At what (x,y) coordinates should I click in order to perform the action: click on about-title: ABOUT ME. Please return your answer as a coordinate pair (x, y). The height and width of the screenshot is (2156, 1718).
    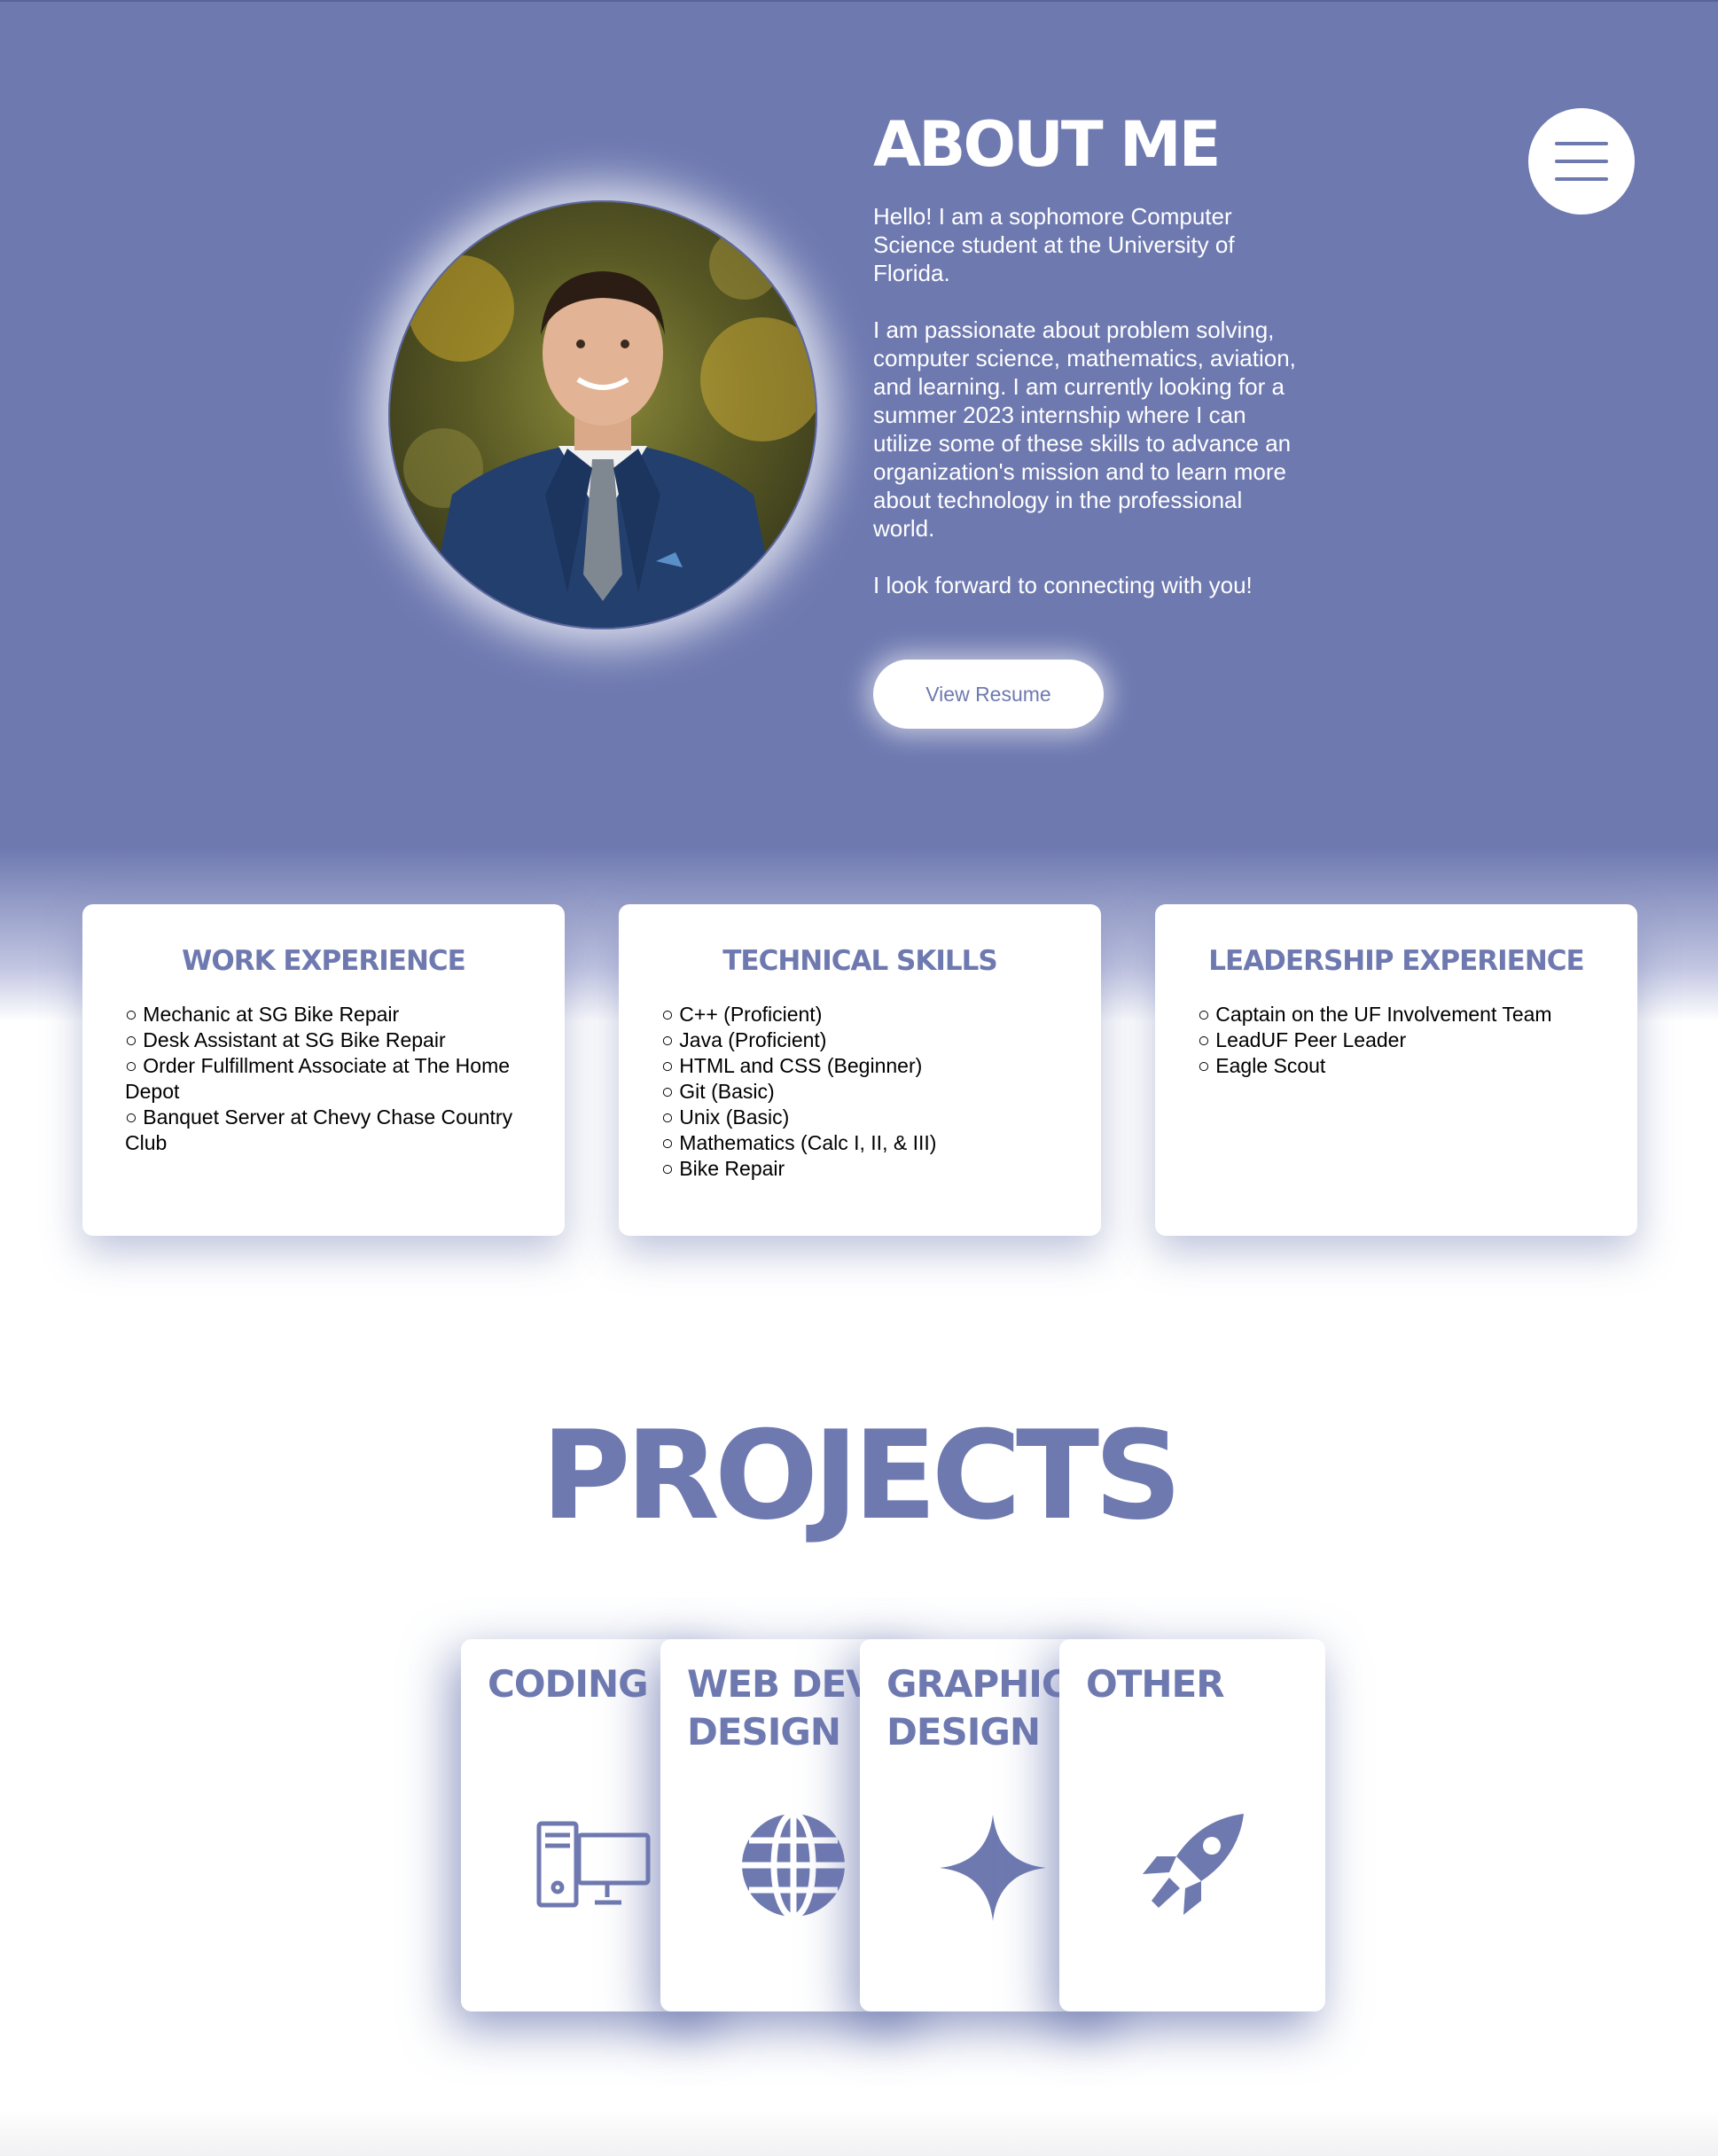
    Looking at the image, I should click on (1047, 144).